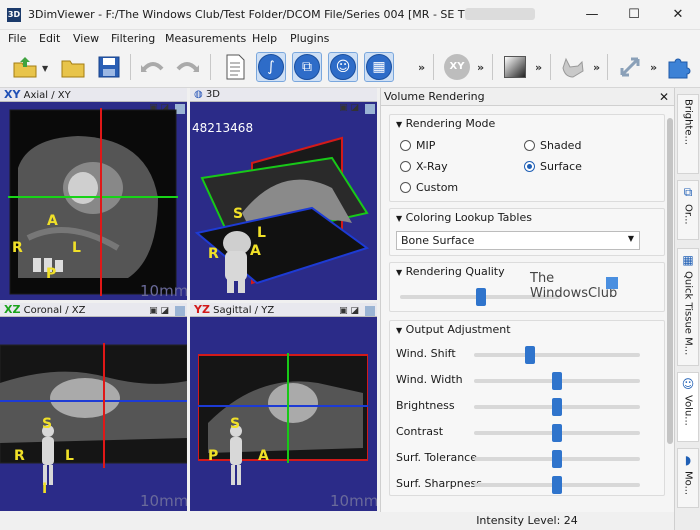 Image resolution: width=700 pixels, height=530 pixels. Describe the element at coordinates (17, 38) in the screenshot. I see `menu-file: File` at that location.